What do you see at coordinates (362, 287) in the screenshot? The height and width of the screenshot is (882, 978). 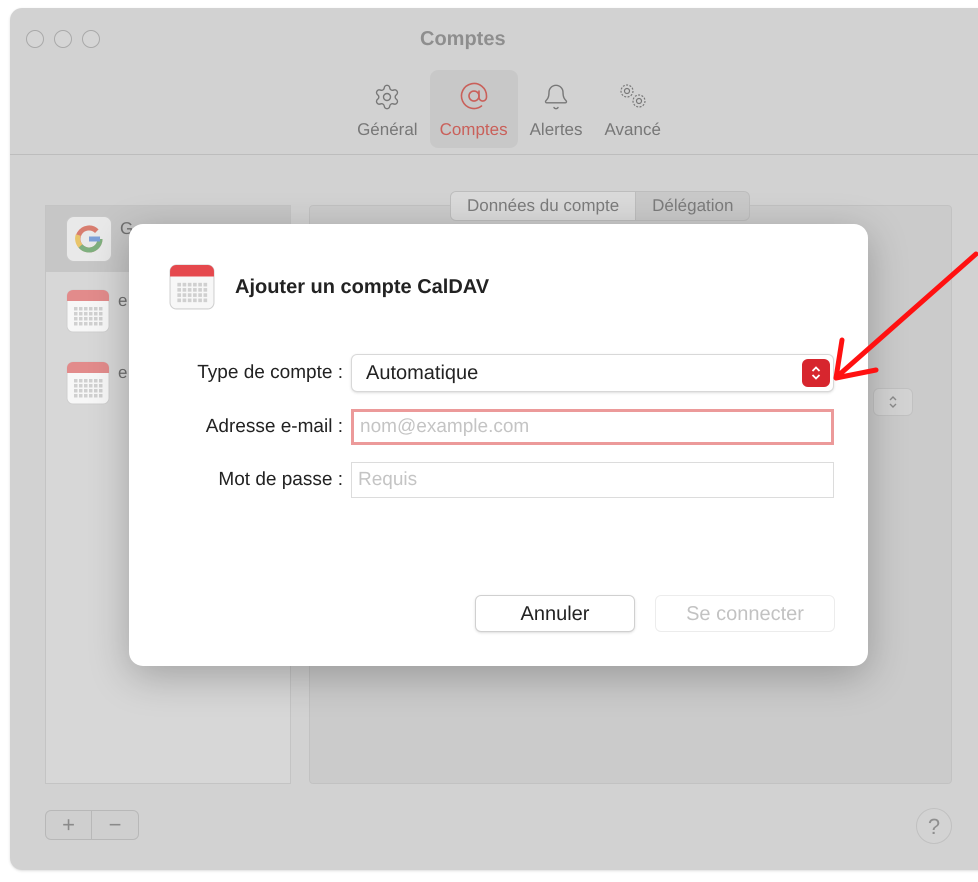 I see `dialog-title: Ajouter un compte CalDAV` at bounding box center [362, 287].